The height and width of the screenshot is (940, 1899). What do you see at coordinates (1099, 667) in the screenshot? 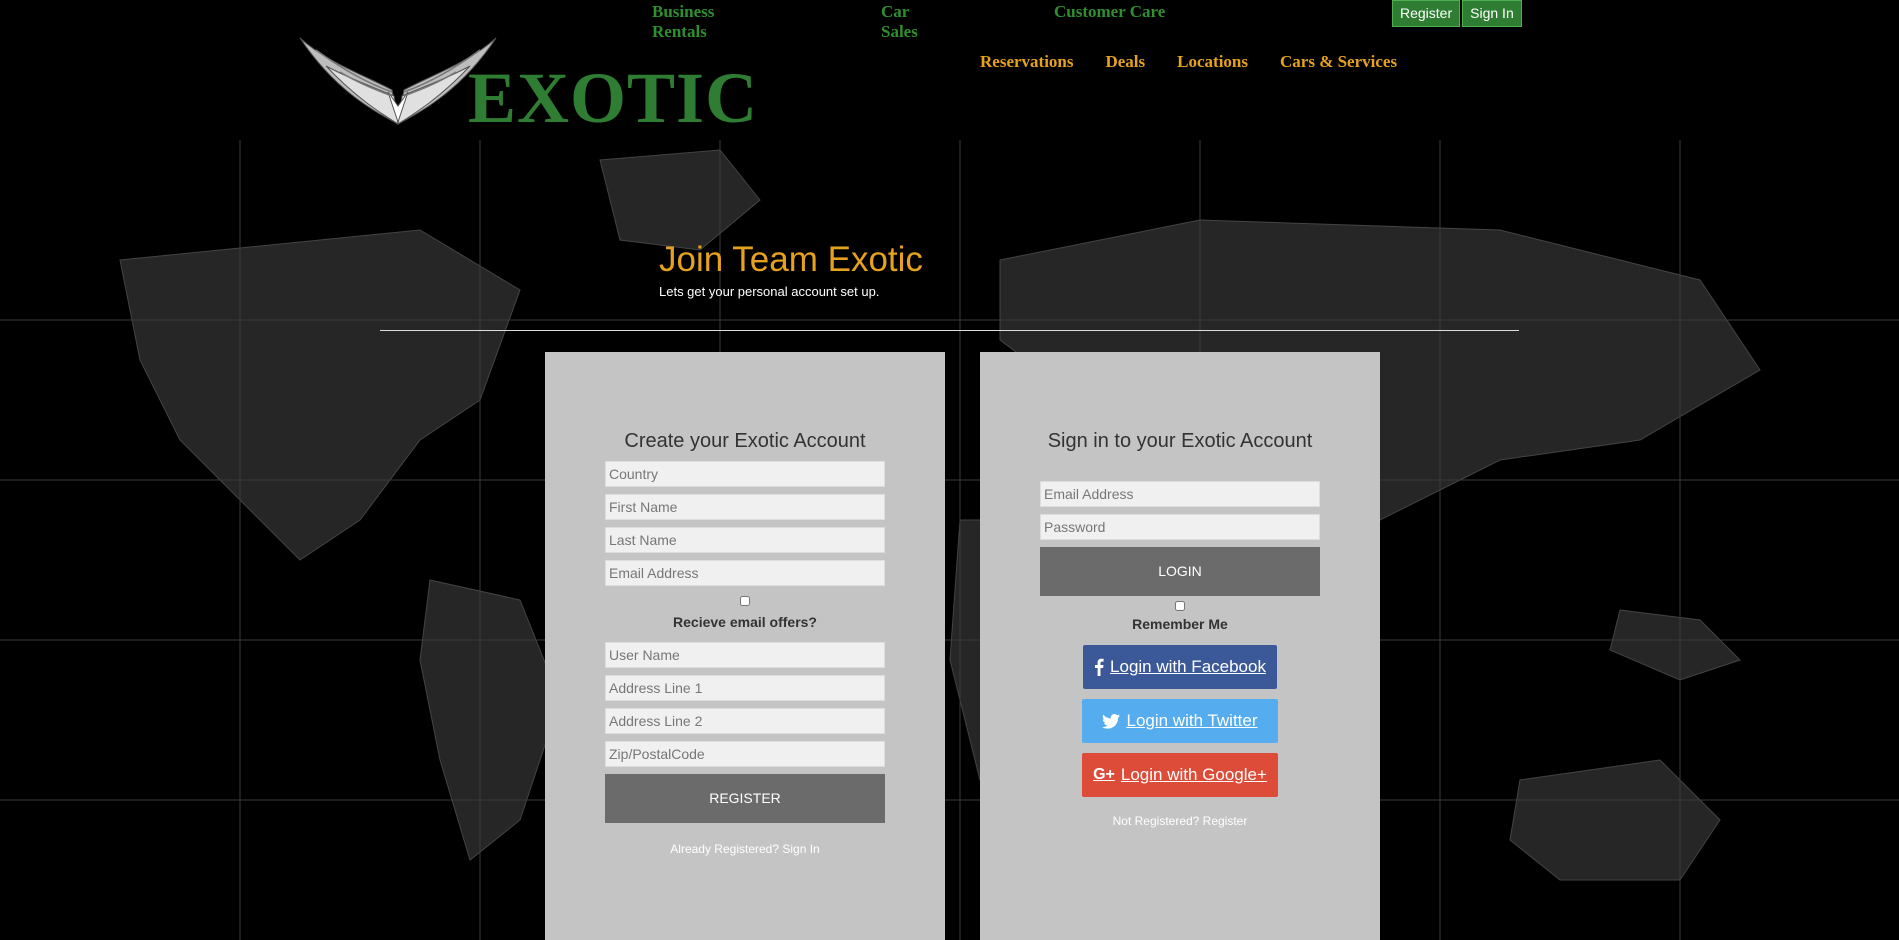
I see `facebook-icon` at bounding box center [1099, 667].